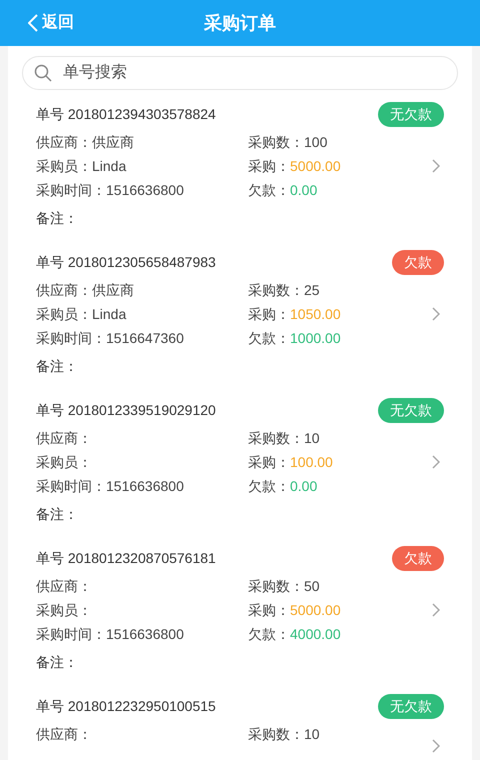 The height and width of the screenshot is (760, 480). Describe the element at coordinates (312, 290) in the screenshot. I see `field-value: 25` at that location.